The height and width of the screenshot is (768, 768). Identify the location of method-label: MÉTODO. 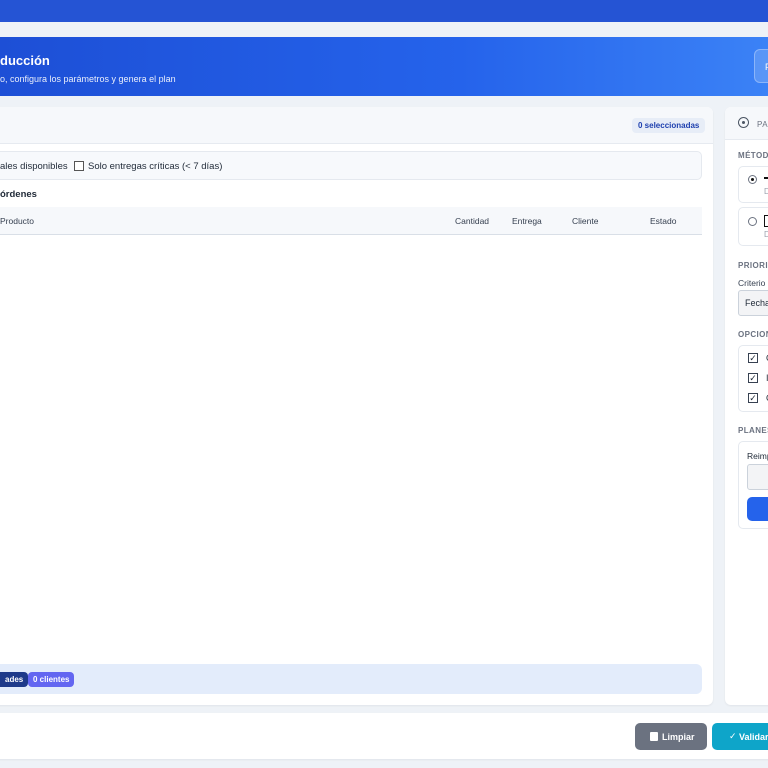
(753, 155).